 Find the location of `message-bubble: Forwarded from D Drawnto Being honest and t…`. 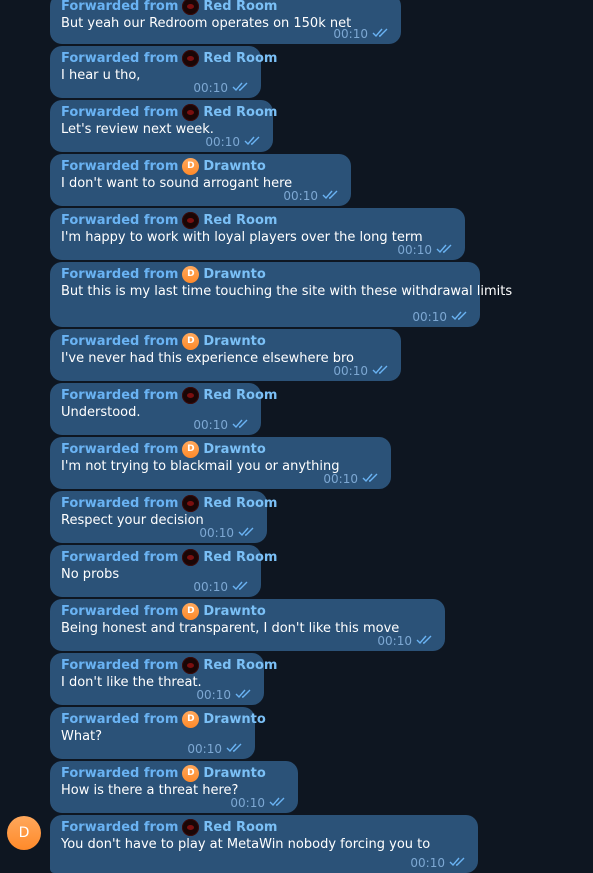

message-bubble: Forwarded from D Drawnto Being honest and t… is located at coordinates (247, 625).